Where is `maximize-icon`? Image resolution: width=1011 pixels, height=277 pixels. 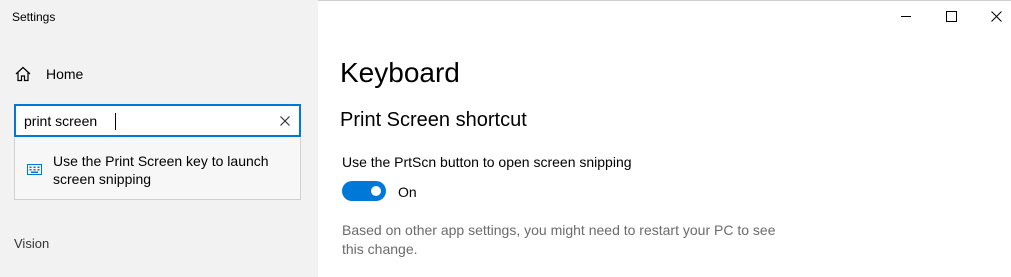
maximize-icon is located at coordinates (951, 16).